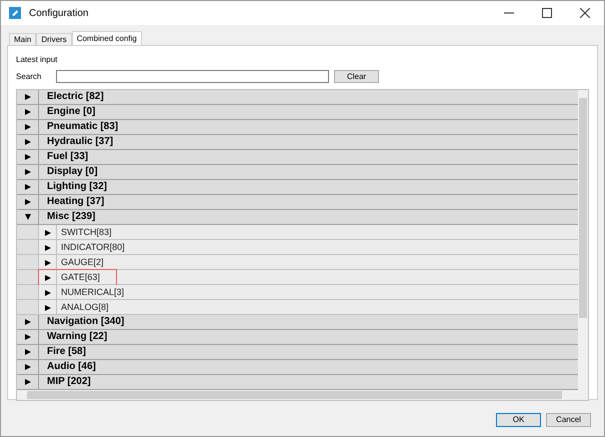 The height and width of the screenshot is (437, 605). Describe the element at coordinates (54, 39) in the screenshot. I see `tab: Drivers` at that location.